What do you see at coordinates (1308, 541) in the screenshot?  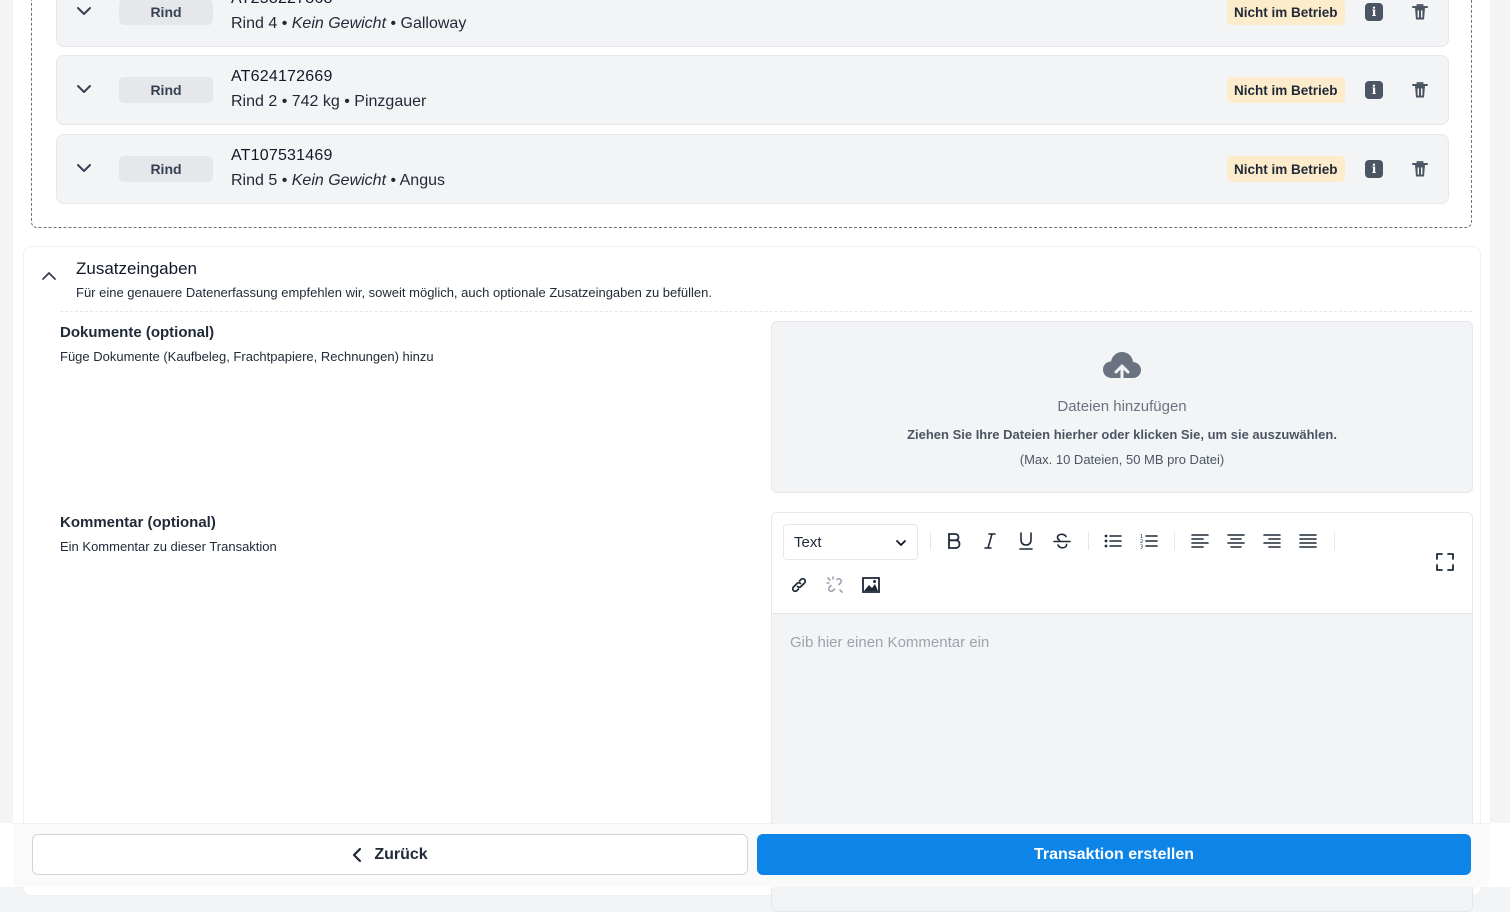 I see `align-justify-icon` at bounding box center [1308, 541].